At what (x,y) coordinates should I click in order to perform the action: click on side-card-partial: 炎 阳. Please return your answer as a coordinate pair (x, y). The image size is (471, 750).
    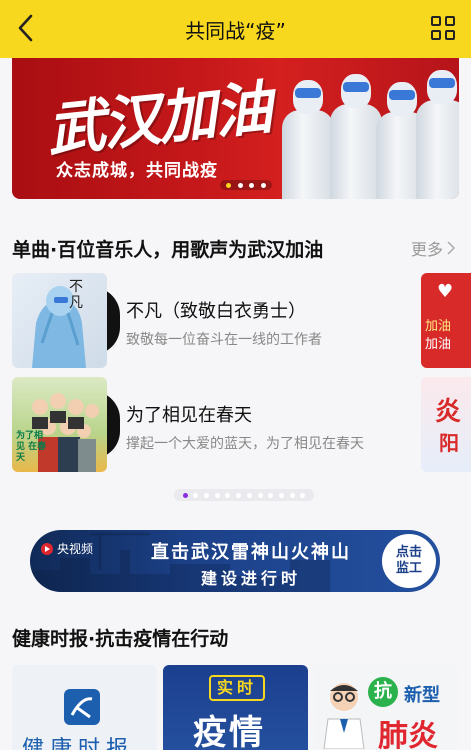
    Looking at the image, I should click on (446, 424).